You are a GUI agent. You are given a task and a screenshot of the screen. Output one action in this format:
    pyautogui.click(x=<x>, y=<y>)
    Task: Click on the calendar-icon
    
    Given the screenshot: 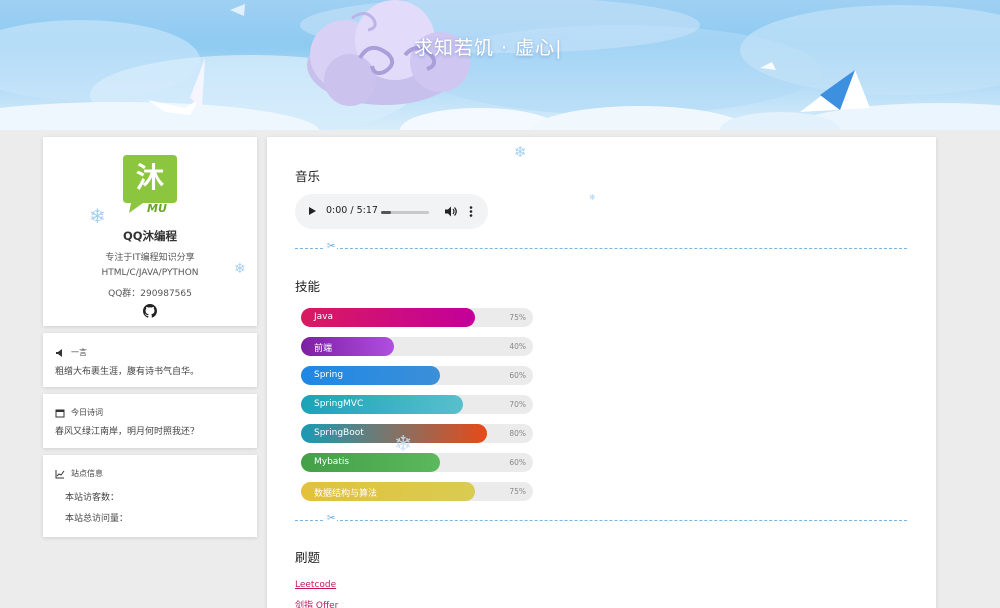 What is the action you would take?
    pyautogui.click(x=60, y=413)
    